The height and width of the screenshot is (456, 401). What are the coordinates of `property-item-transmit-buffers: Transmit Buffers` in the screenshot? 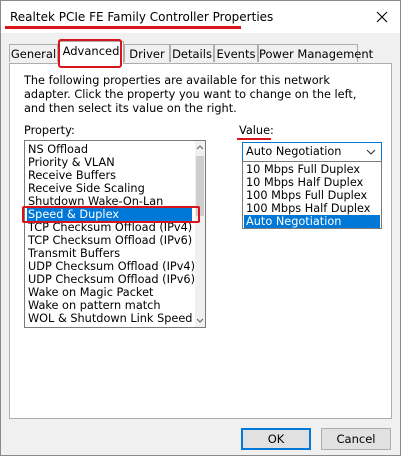 It's located at (109, 253).